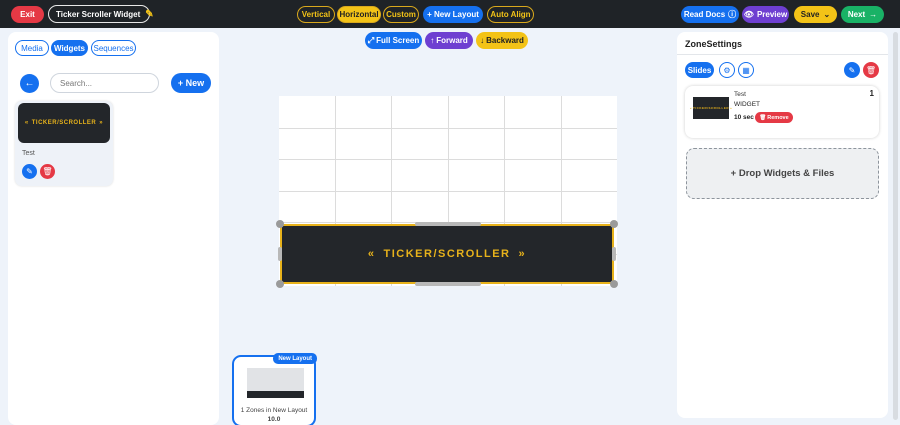 The height and width of the screenshot is (425, 900). Describe the element at coordinates (510, 14) in the screenshot. I see `auto-align-button: Auto Align` at that location.